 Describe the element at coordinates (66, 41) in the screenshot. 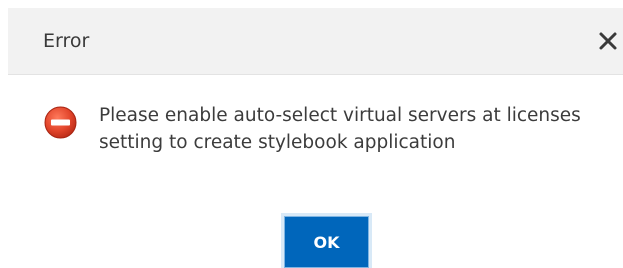

I see `dialog-title: Error` at that location.